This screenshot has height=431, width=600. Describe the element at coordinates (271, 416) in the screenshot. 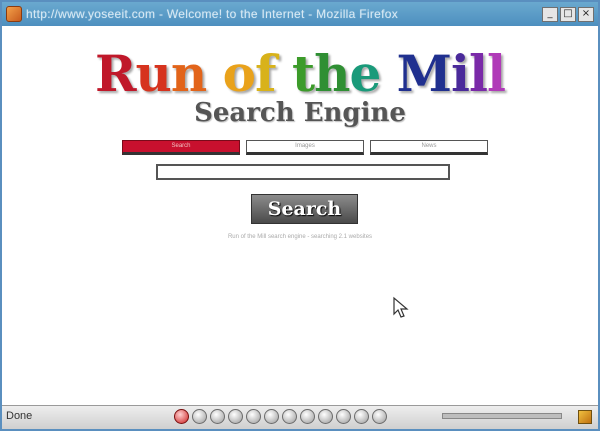

I see `bookmark-icon` at that location.